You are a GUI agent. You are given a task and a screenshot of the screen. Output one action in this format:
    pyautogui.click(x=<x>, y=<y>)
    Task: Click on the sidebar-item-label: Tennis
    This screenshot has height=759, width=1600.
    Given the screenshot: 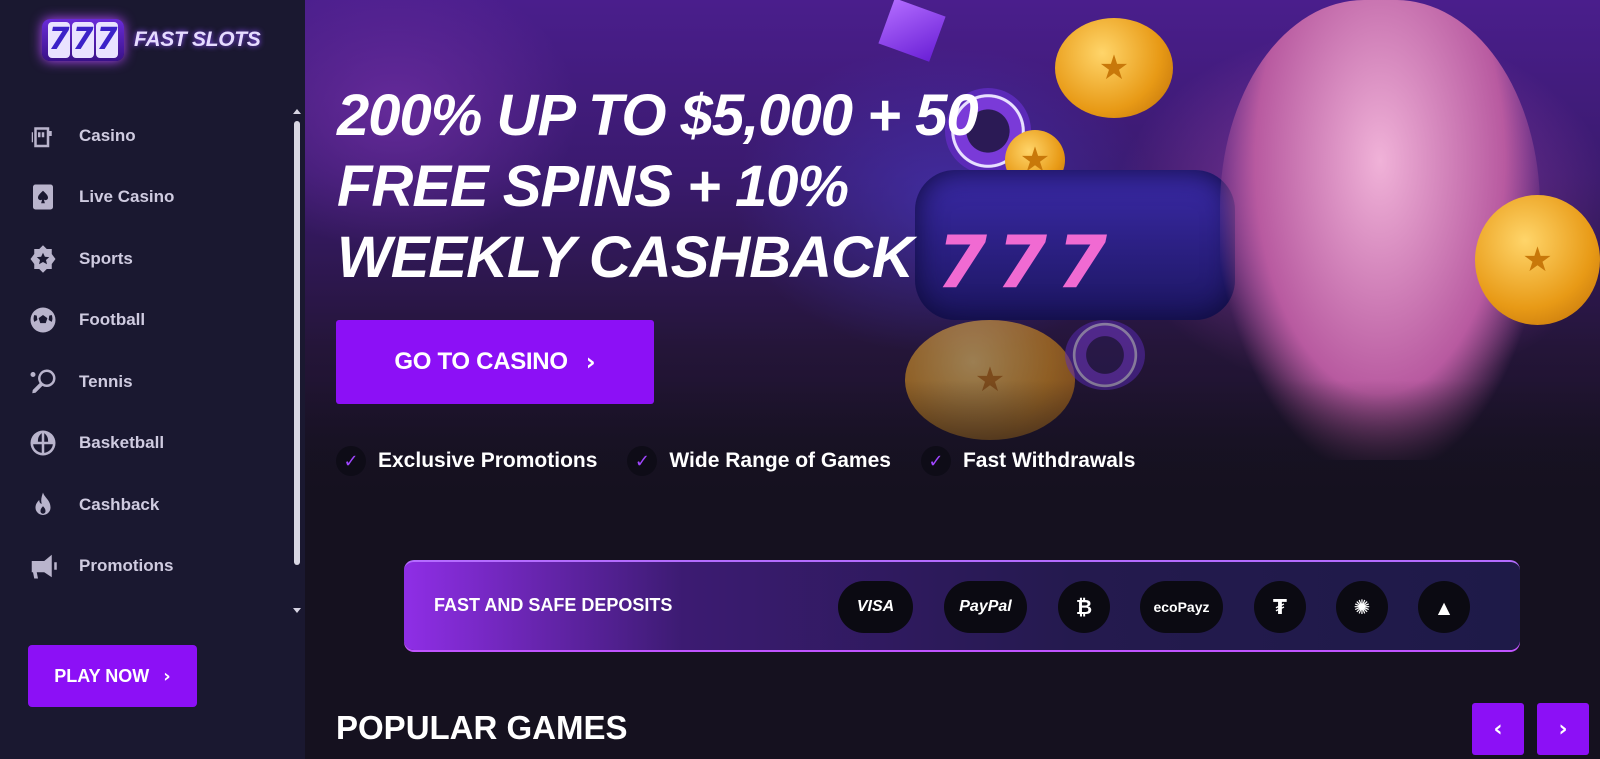 What is the action you would take?
    pyautogui.click(x=106, y=381)
    